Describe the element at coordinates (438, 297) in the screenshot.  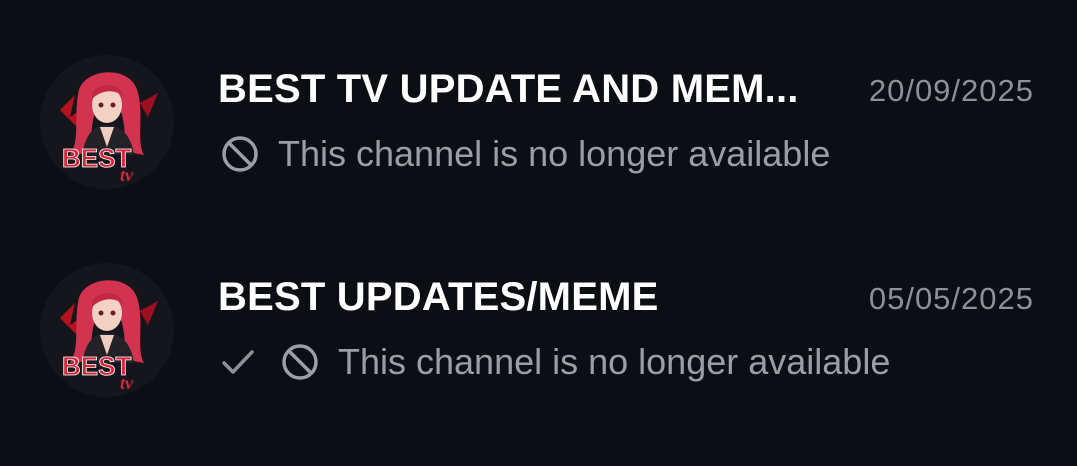
I see `chat-title: BEST UPDATES/MEME` at that location.